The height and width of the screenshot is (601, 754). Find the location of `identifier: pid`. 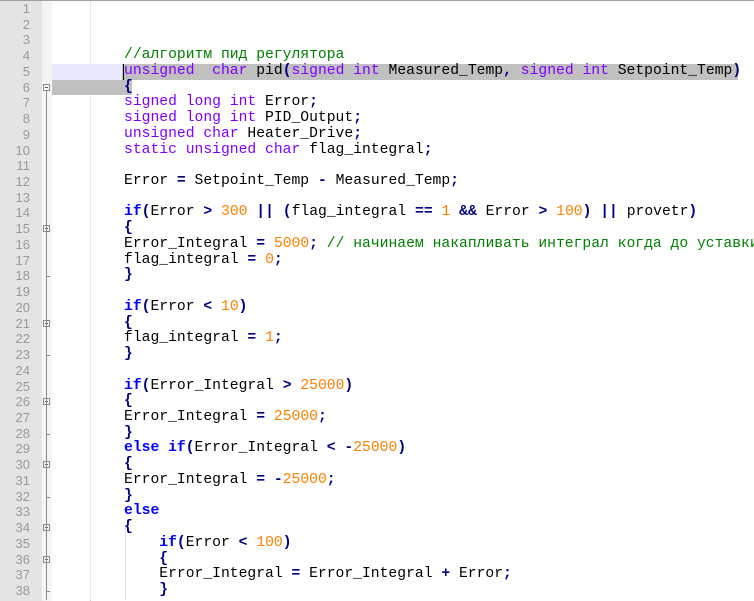

identifier: pid is located at coordinates (265, 70).